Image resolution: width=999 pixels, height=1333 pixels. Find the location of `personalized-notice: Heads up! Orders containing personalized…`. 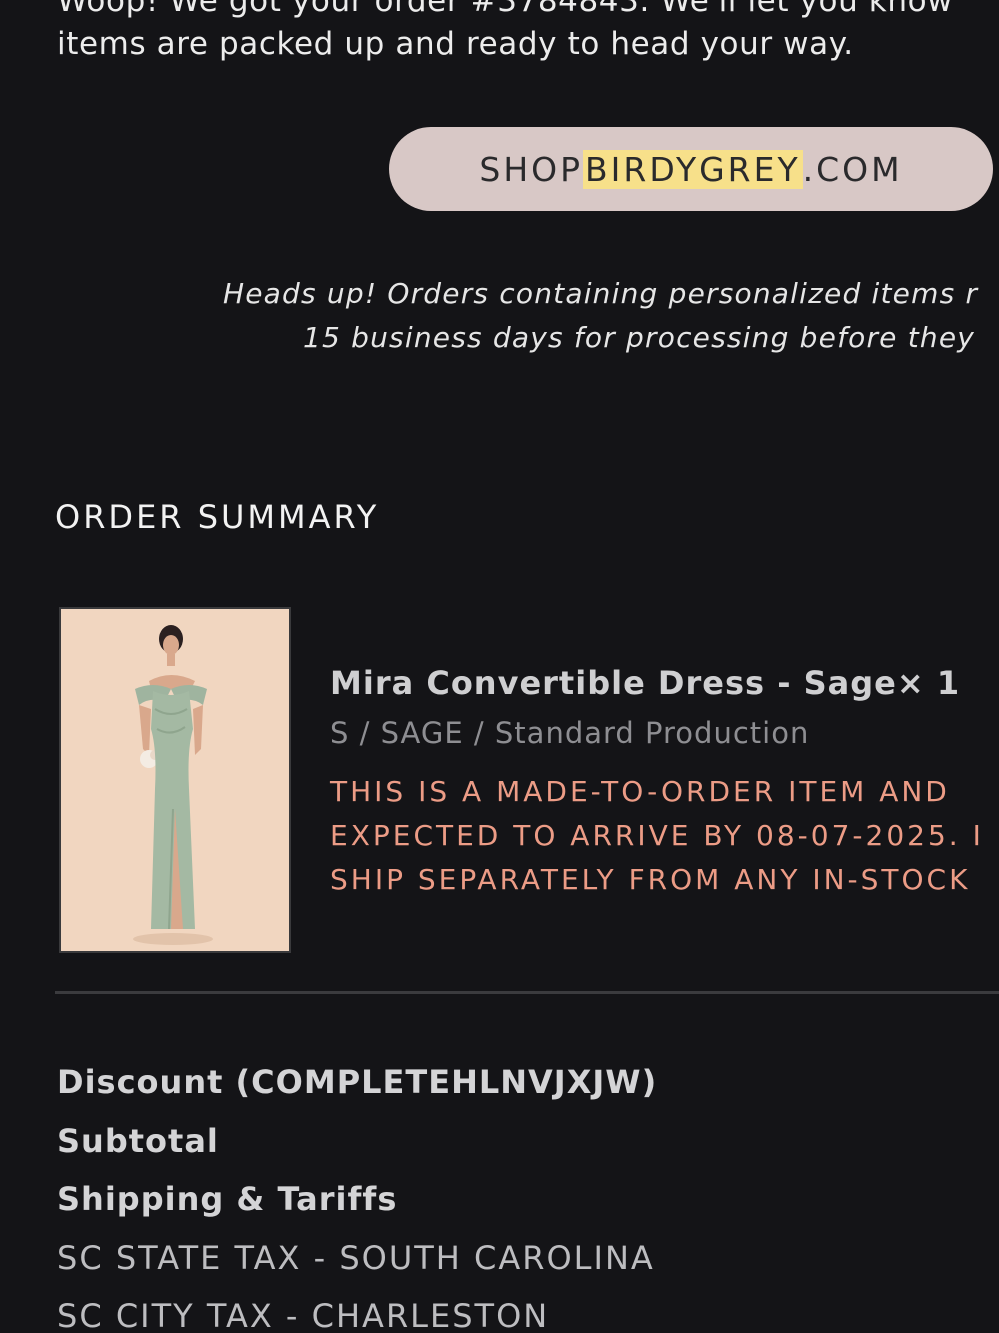

personalized-notice: Heads up! Orders containing personalized… is located at coordinates (611, 316).